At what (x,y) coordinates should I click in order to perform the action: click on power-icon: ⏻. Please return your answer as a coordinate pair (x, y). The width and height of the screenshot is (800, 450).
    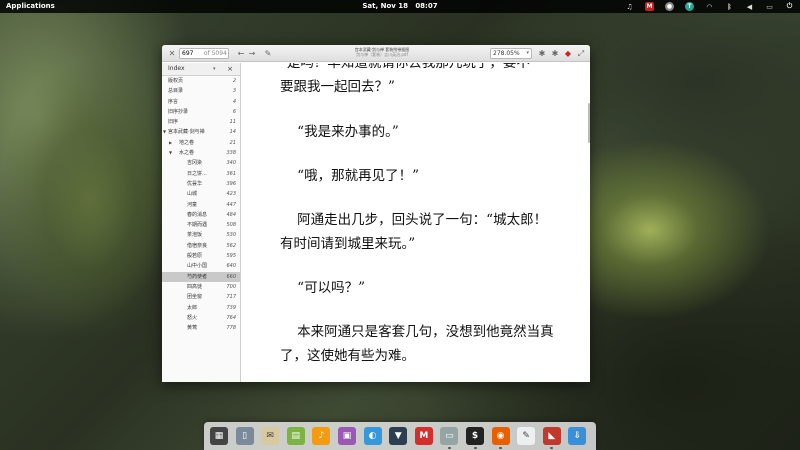
    Looking at the image, I should click on (789, 6).